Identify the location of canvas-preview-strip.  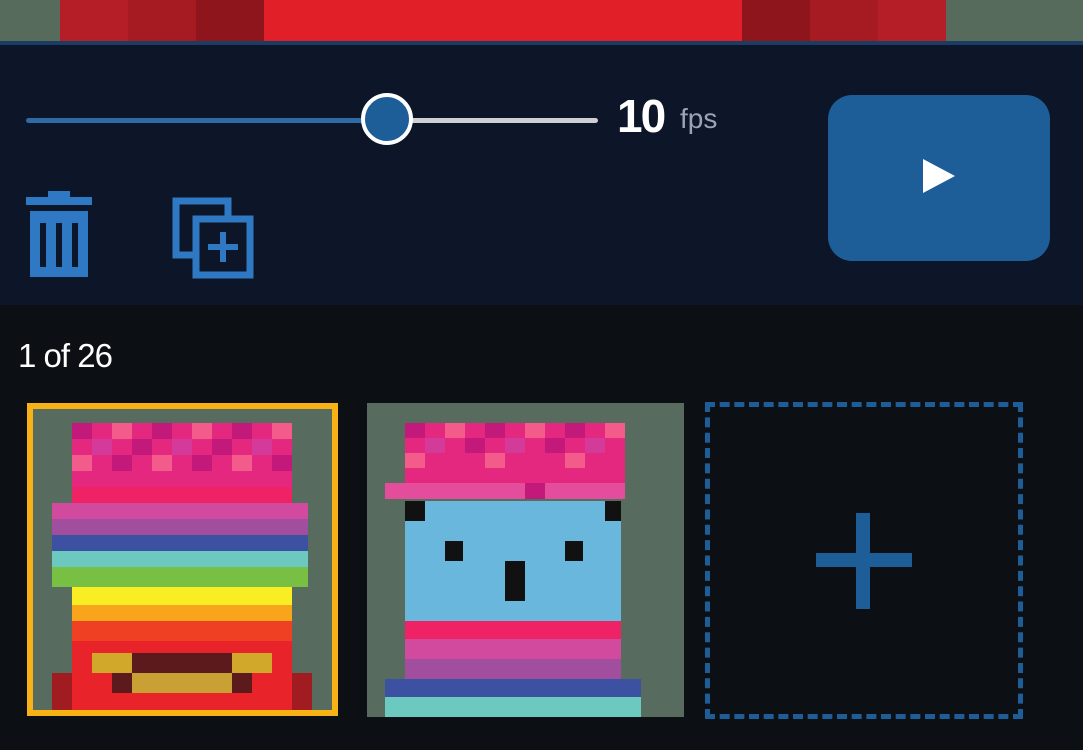
(541, 20).